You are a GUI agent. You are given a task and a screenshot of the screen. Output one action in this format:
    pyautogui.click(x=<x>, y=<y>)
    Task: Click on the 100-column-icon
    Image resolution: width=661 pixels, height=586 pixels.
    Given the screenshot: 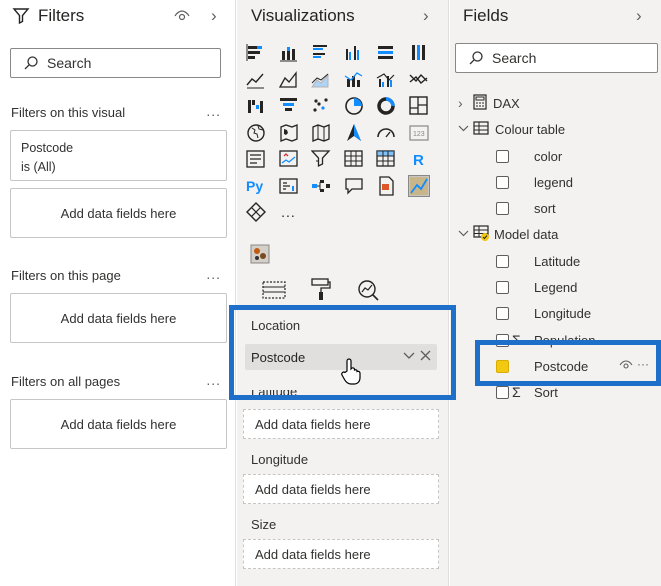 What is the action you would take?
    pyautogui.click(x=419, y=53)
    